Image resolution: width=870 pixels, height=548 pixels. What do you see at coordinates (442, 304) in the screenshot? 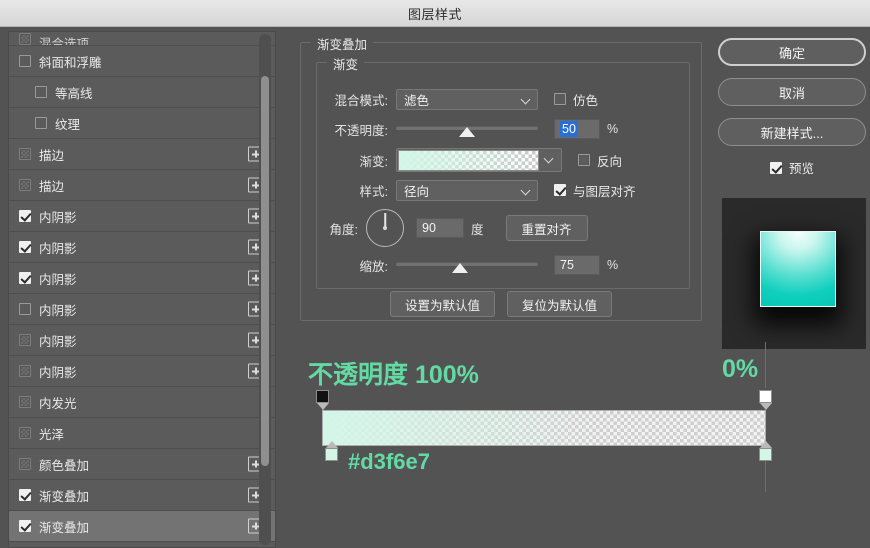
I see `set-default-button: 设置为默认值` at bounding box center [442, 304].